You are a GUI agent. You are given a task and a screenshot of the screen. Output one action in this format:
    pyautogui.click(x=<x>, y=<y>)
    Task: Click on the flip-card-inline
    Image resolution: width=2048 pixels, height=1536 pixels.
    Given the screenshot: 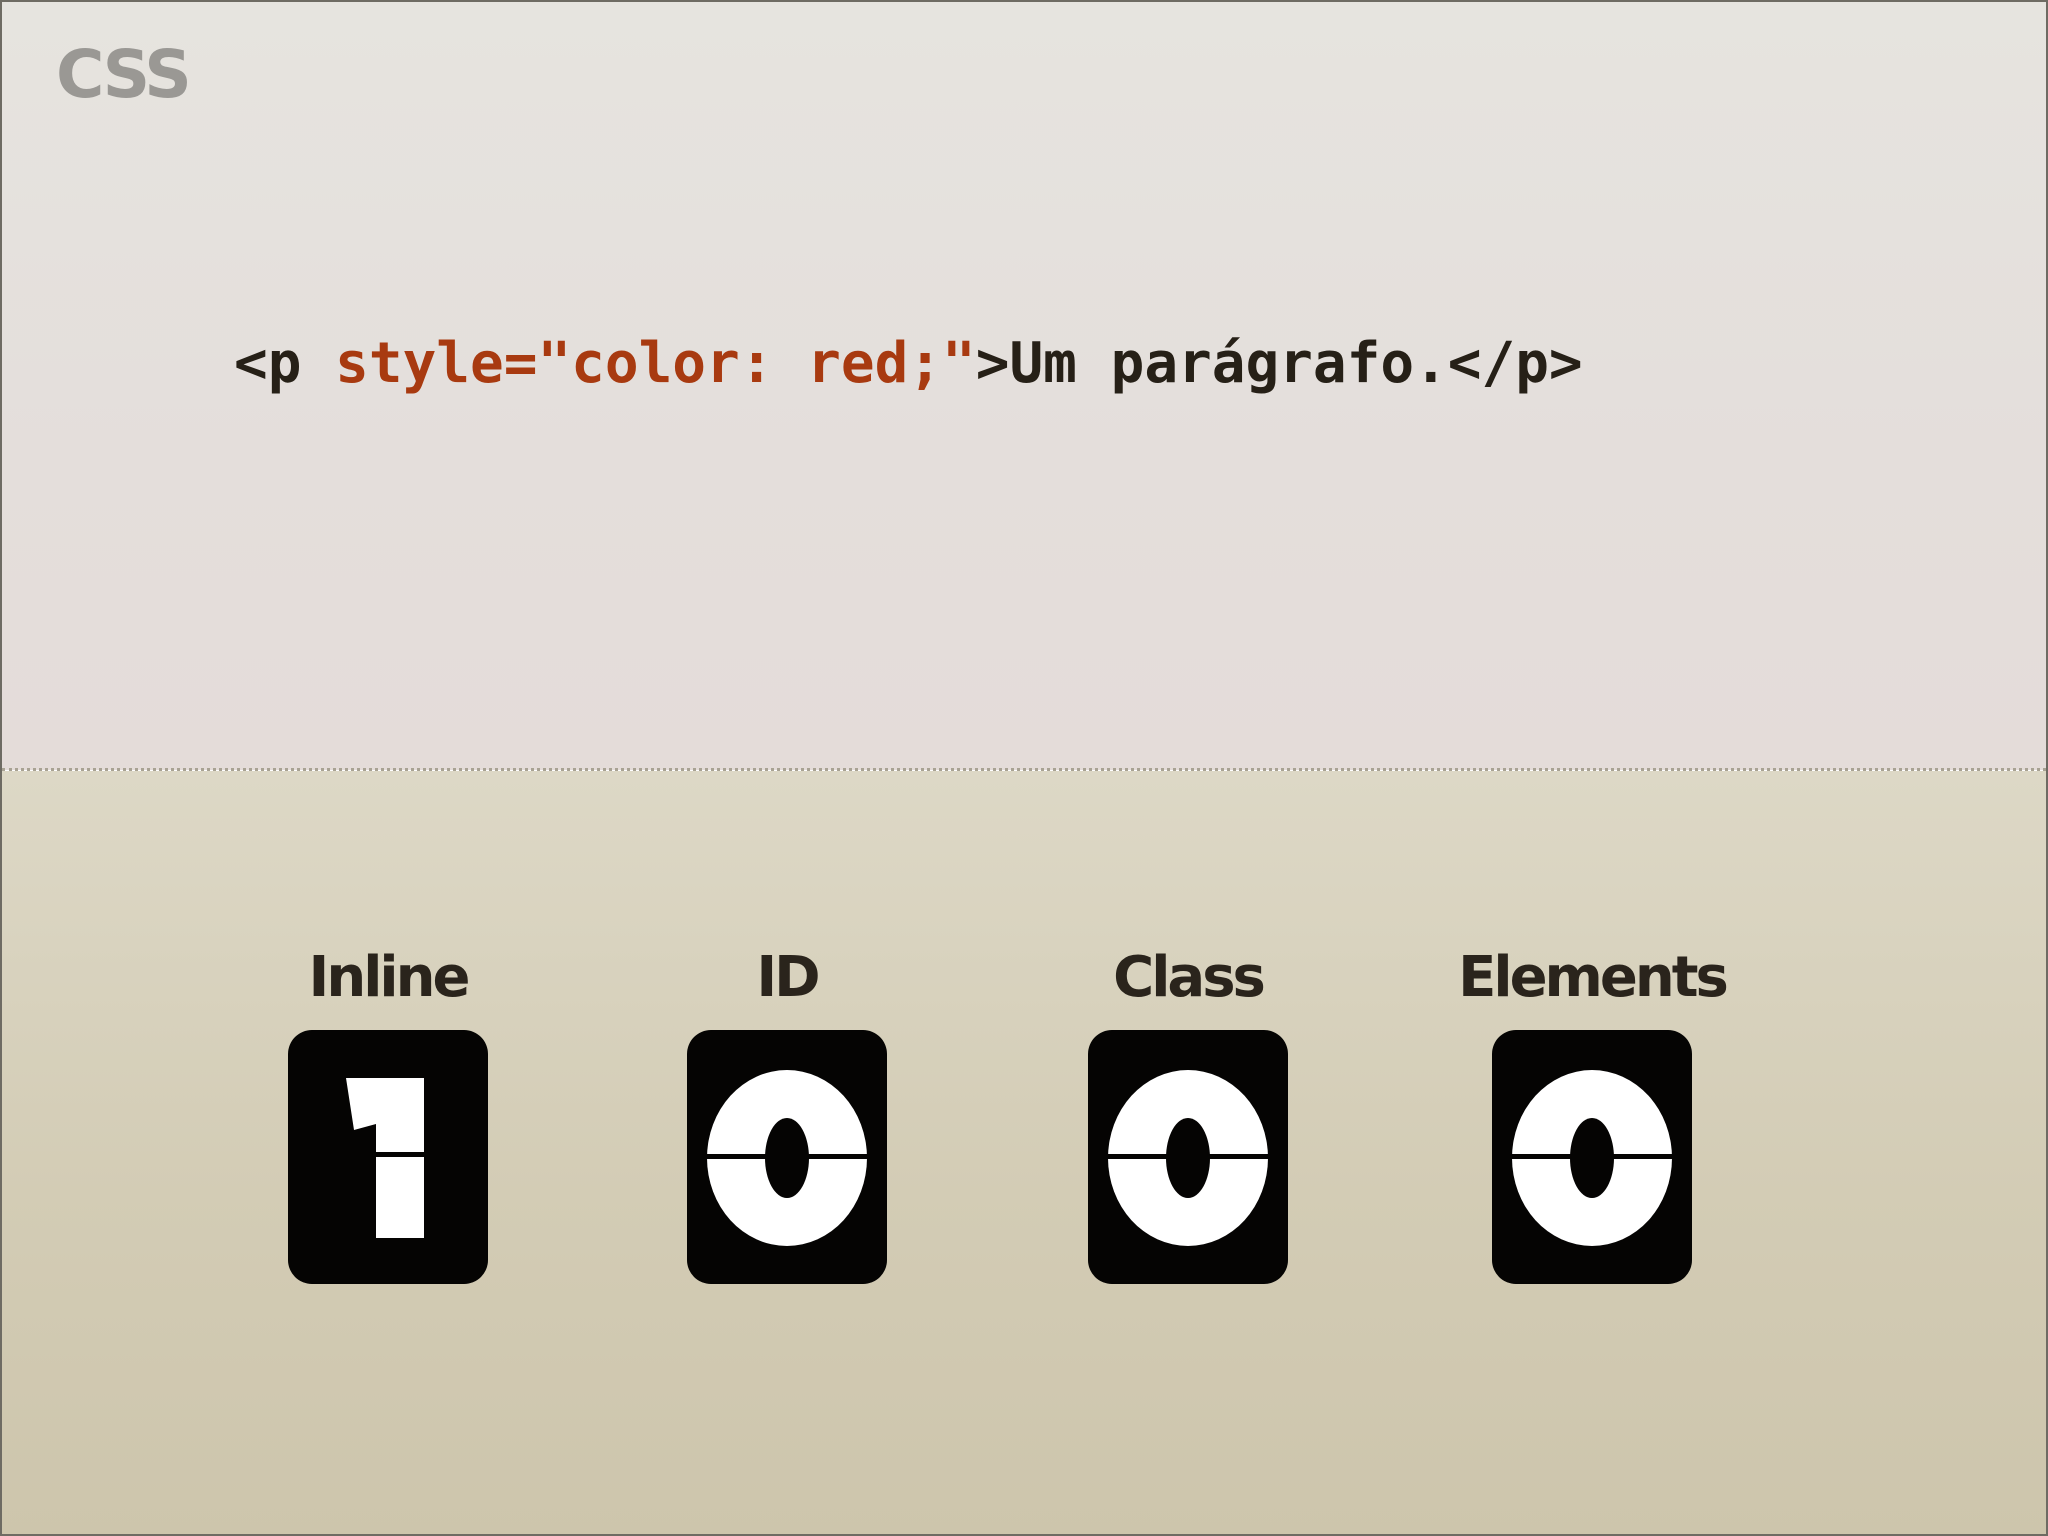 What is the action you would take?
    pyautogui.click(x=388, y=1157)
    